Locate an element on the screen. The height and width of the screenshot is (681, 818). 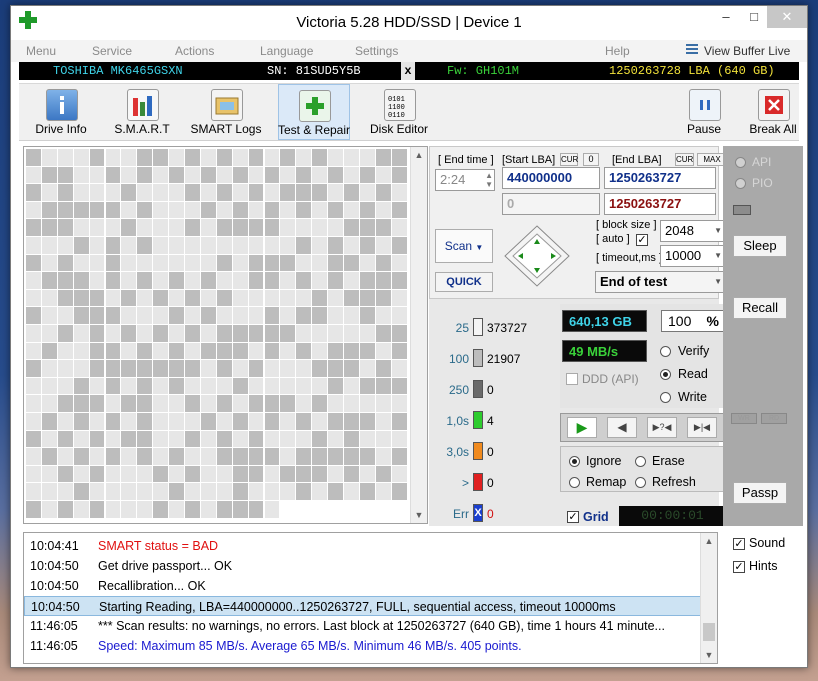
drive-info-button: Drive Info is located at coordinates (61, 112).